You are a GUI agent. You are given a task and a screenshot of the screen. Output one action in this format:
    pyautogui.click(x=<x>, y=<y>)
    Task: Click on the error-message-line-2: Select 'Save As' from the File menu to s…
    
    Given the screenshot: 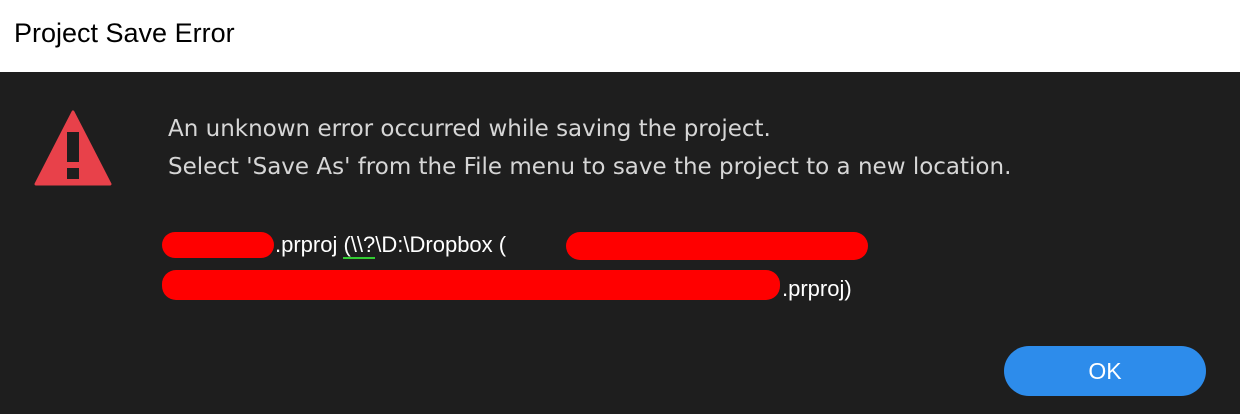 What is the action you would take?
    pyautogui.click(x=590, y=167)
    